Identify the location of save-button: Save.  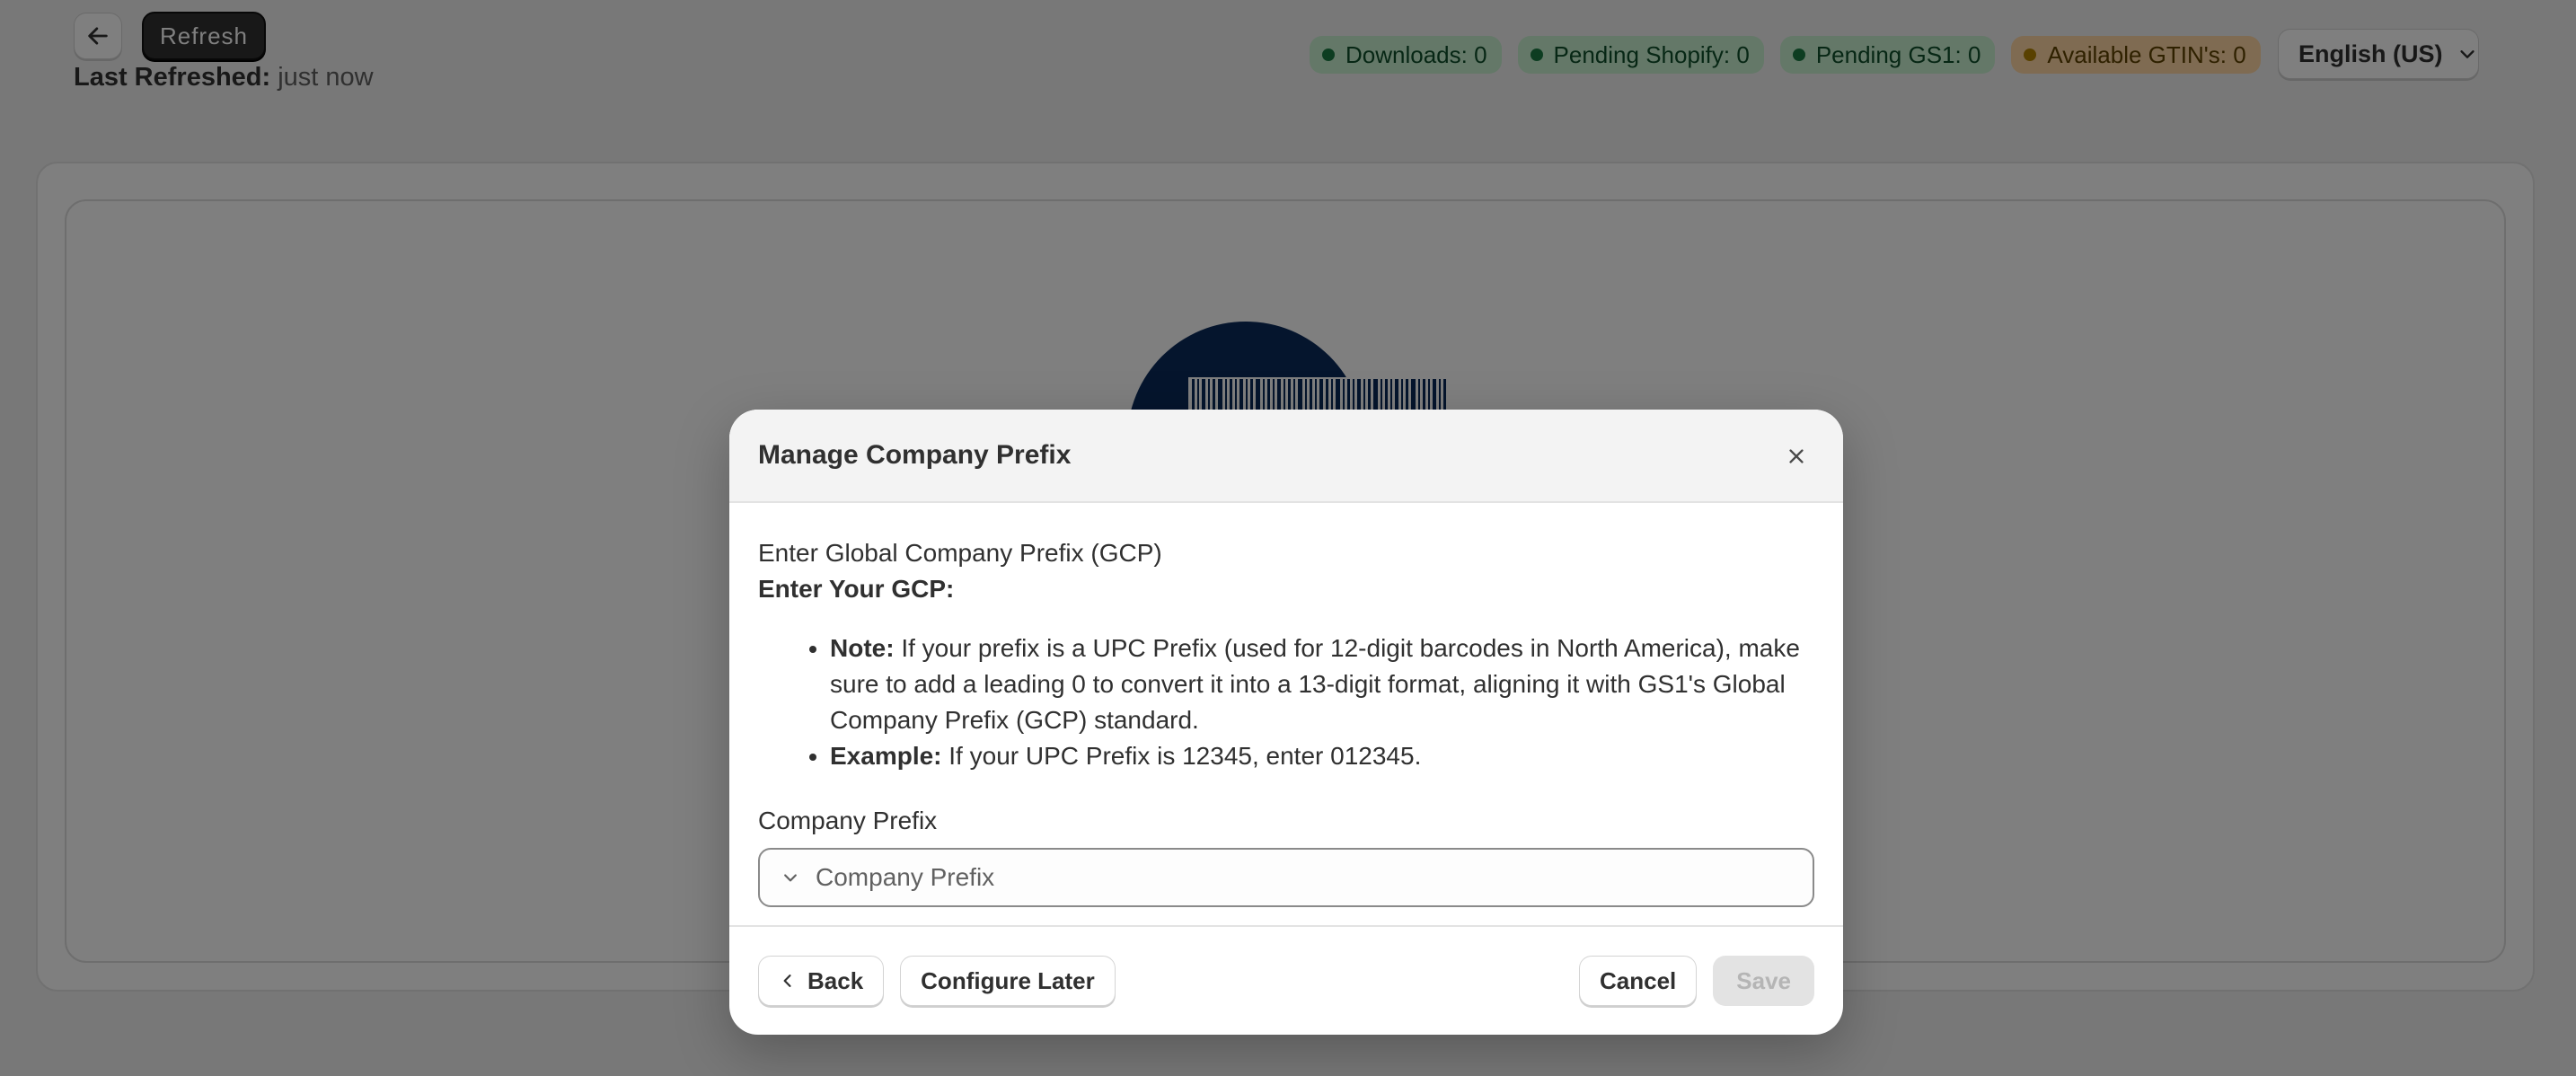
(1763, 981).